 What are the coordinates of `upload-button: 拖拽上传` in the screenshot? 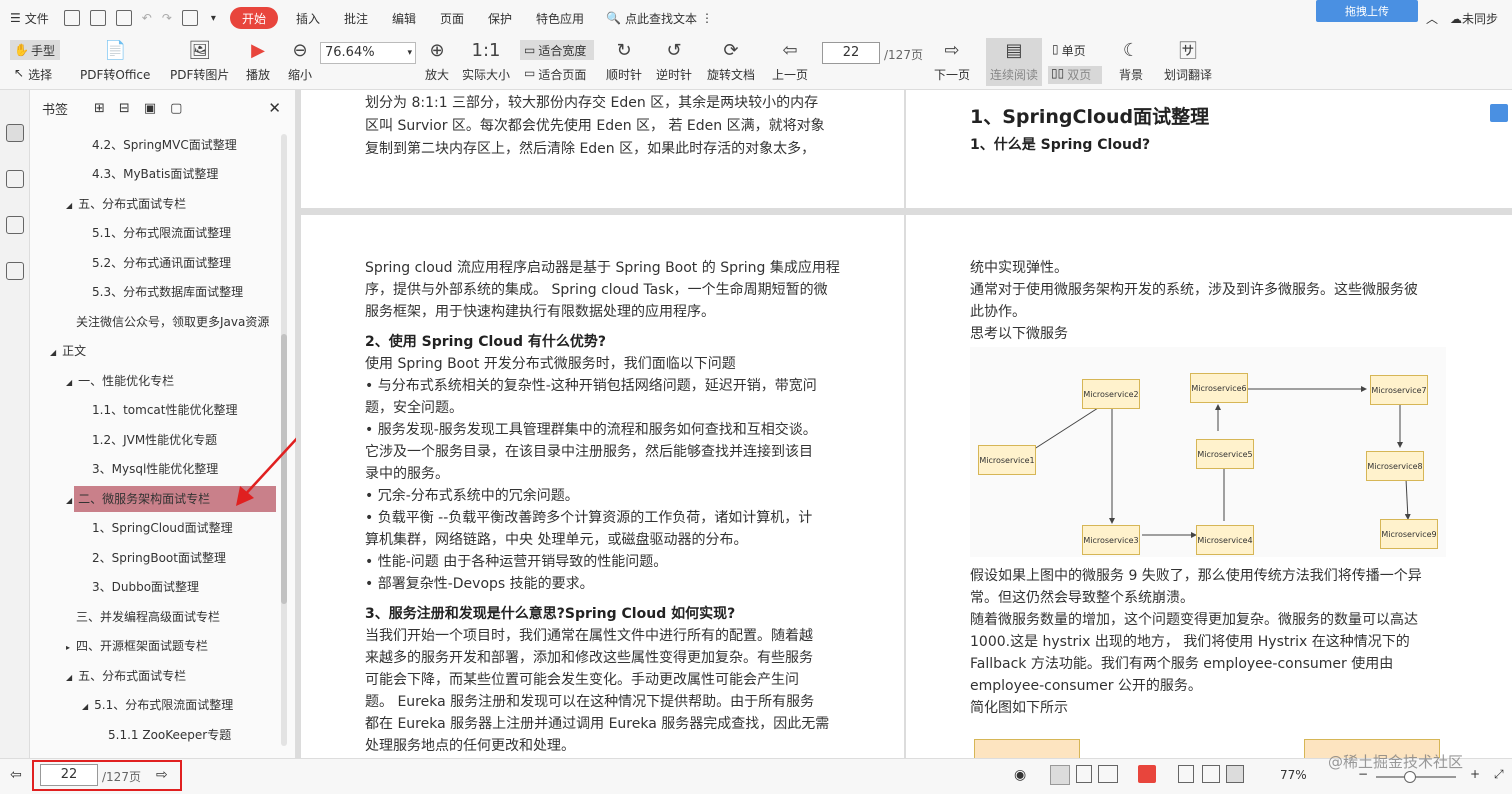 It's located at (1367, 11).